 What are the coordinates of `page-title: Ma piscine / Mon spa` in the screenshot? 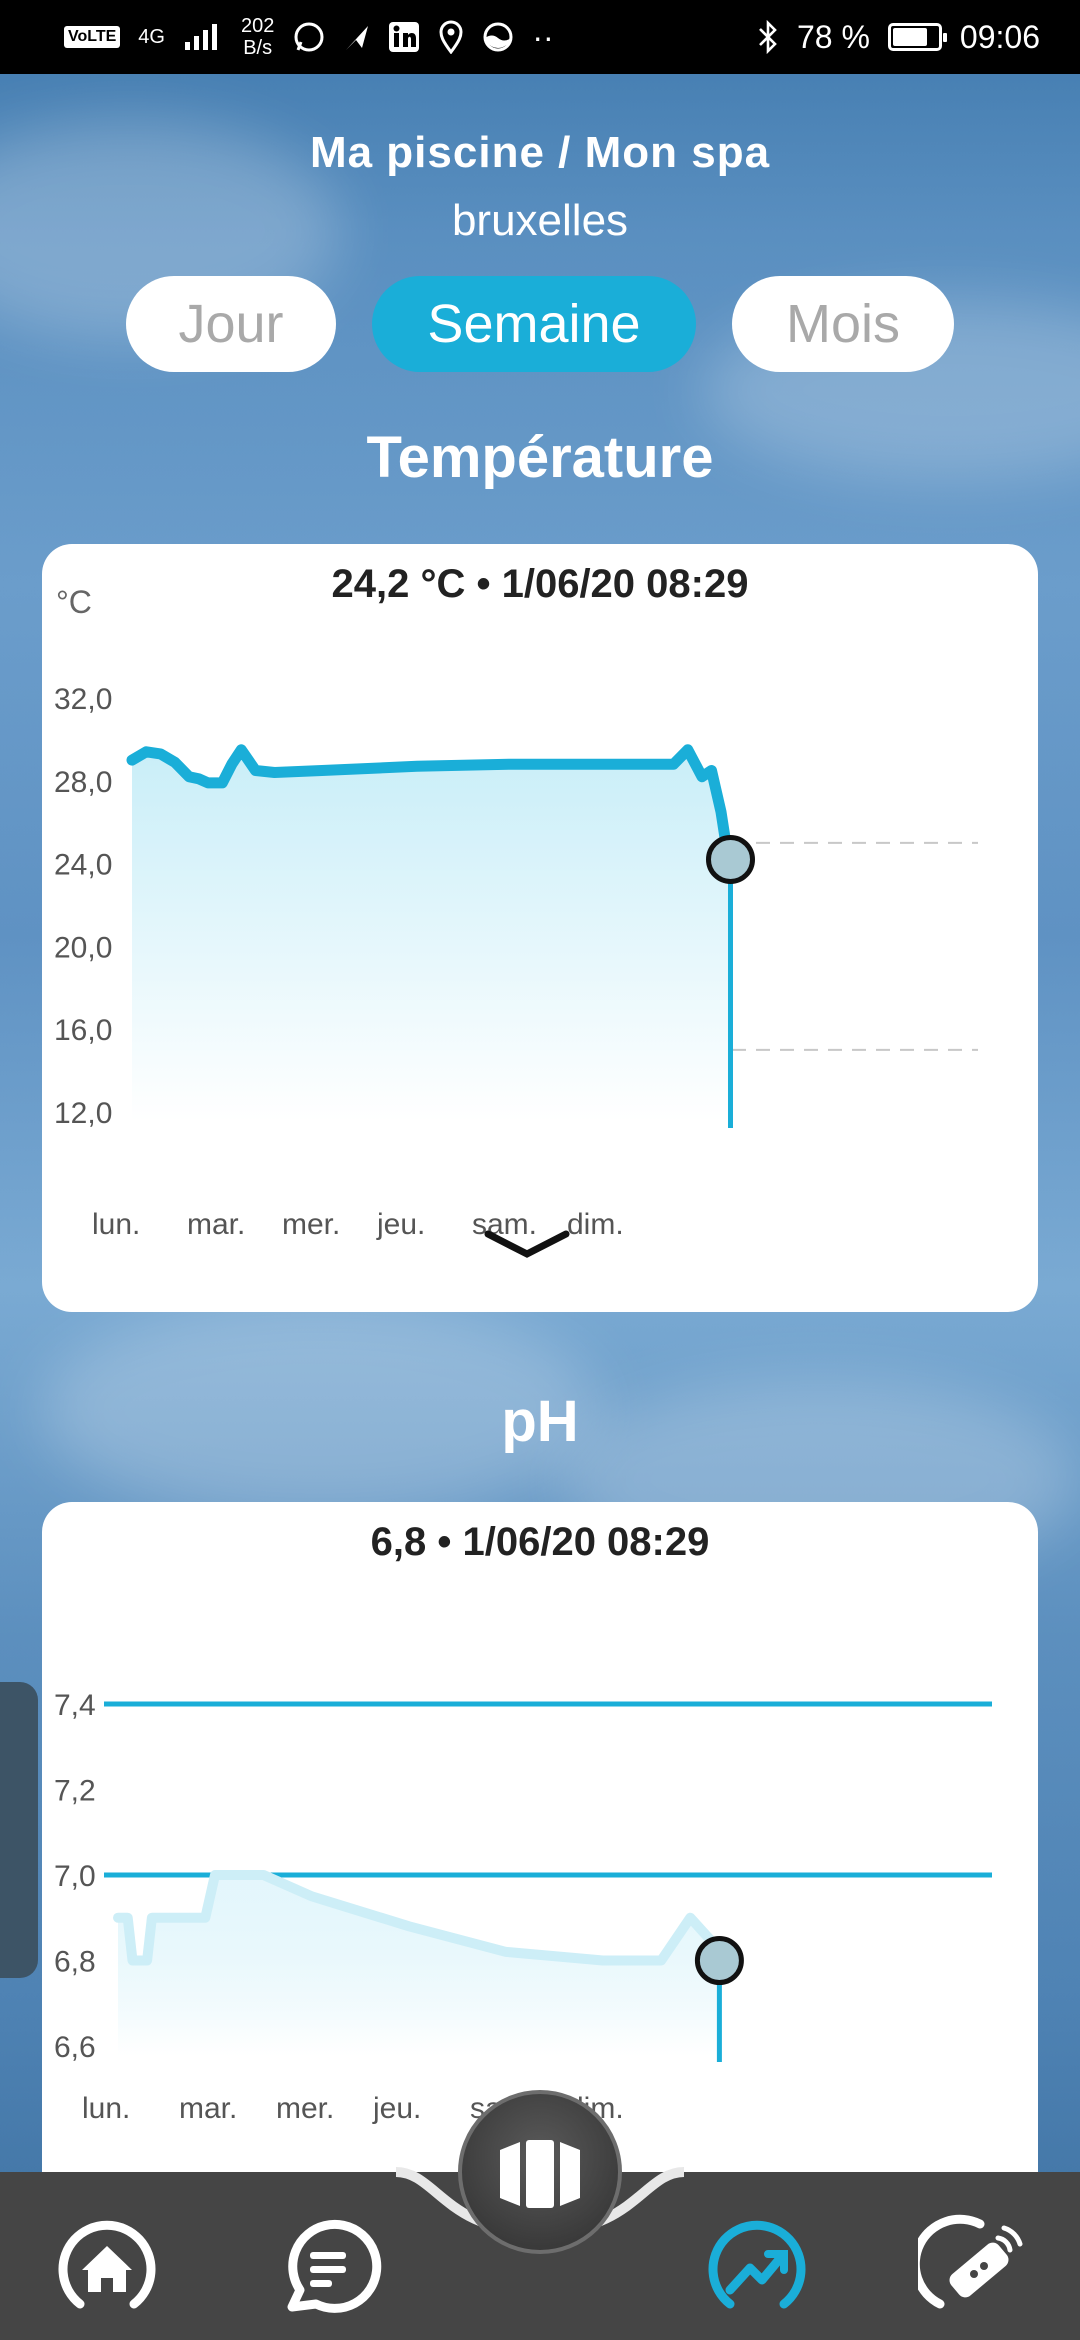 It's located at (540, 152).